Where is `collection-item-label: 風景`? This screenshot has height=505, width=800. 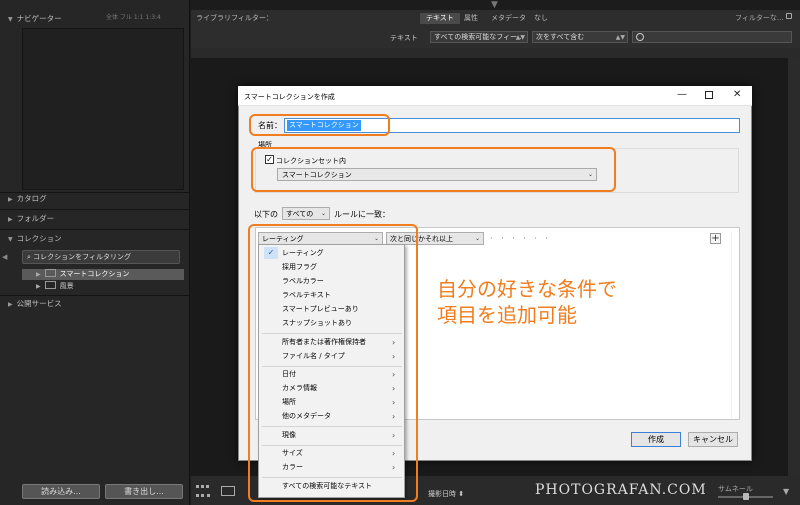 collection-item-label: 風景 is located at coordinates (66, 286).